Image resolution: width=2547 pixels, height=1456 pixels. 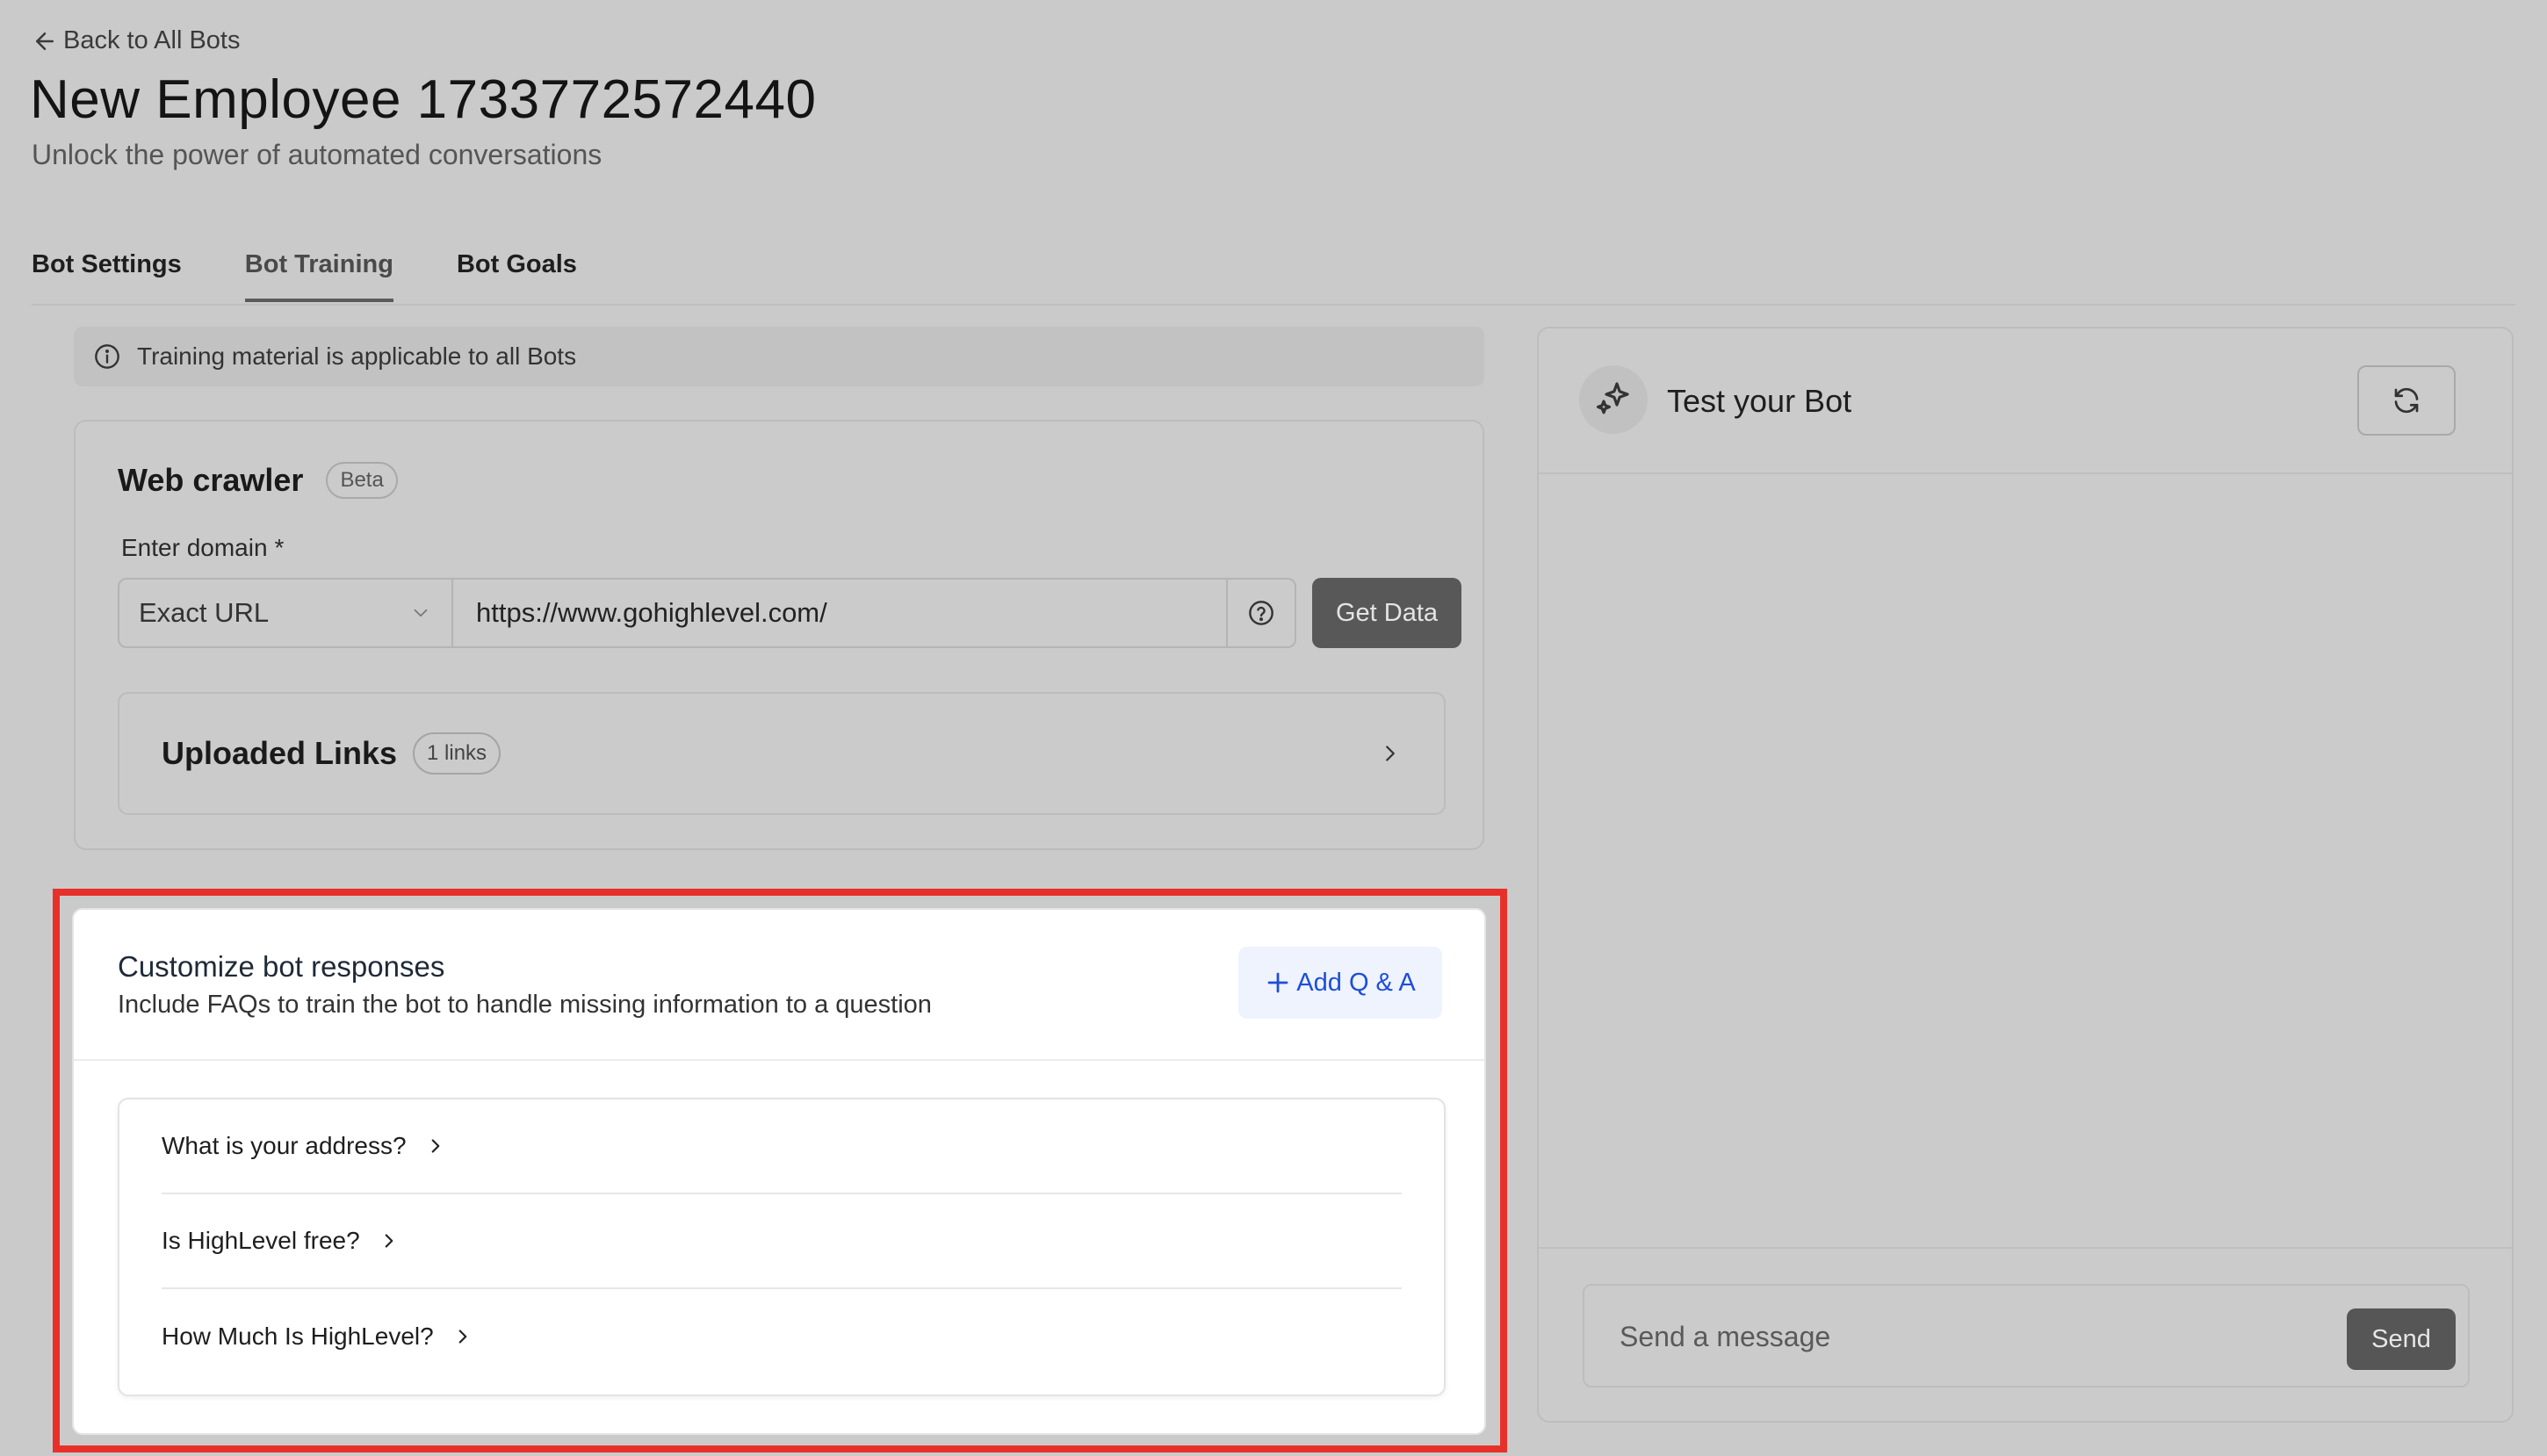 What do you see at coordinates (152, 40) in the screenshot?
I see `back-link-label: Back to All Bots` at bounding box center [152, 40].